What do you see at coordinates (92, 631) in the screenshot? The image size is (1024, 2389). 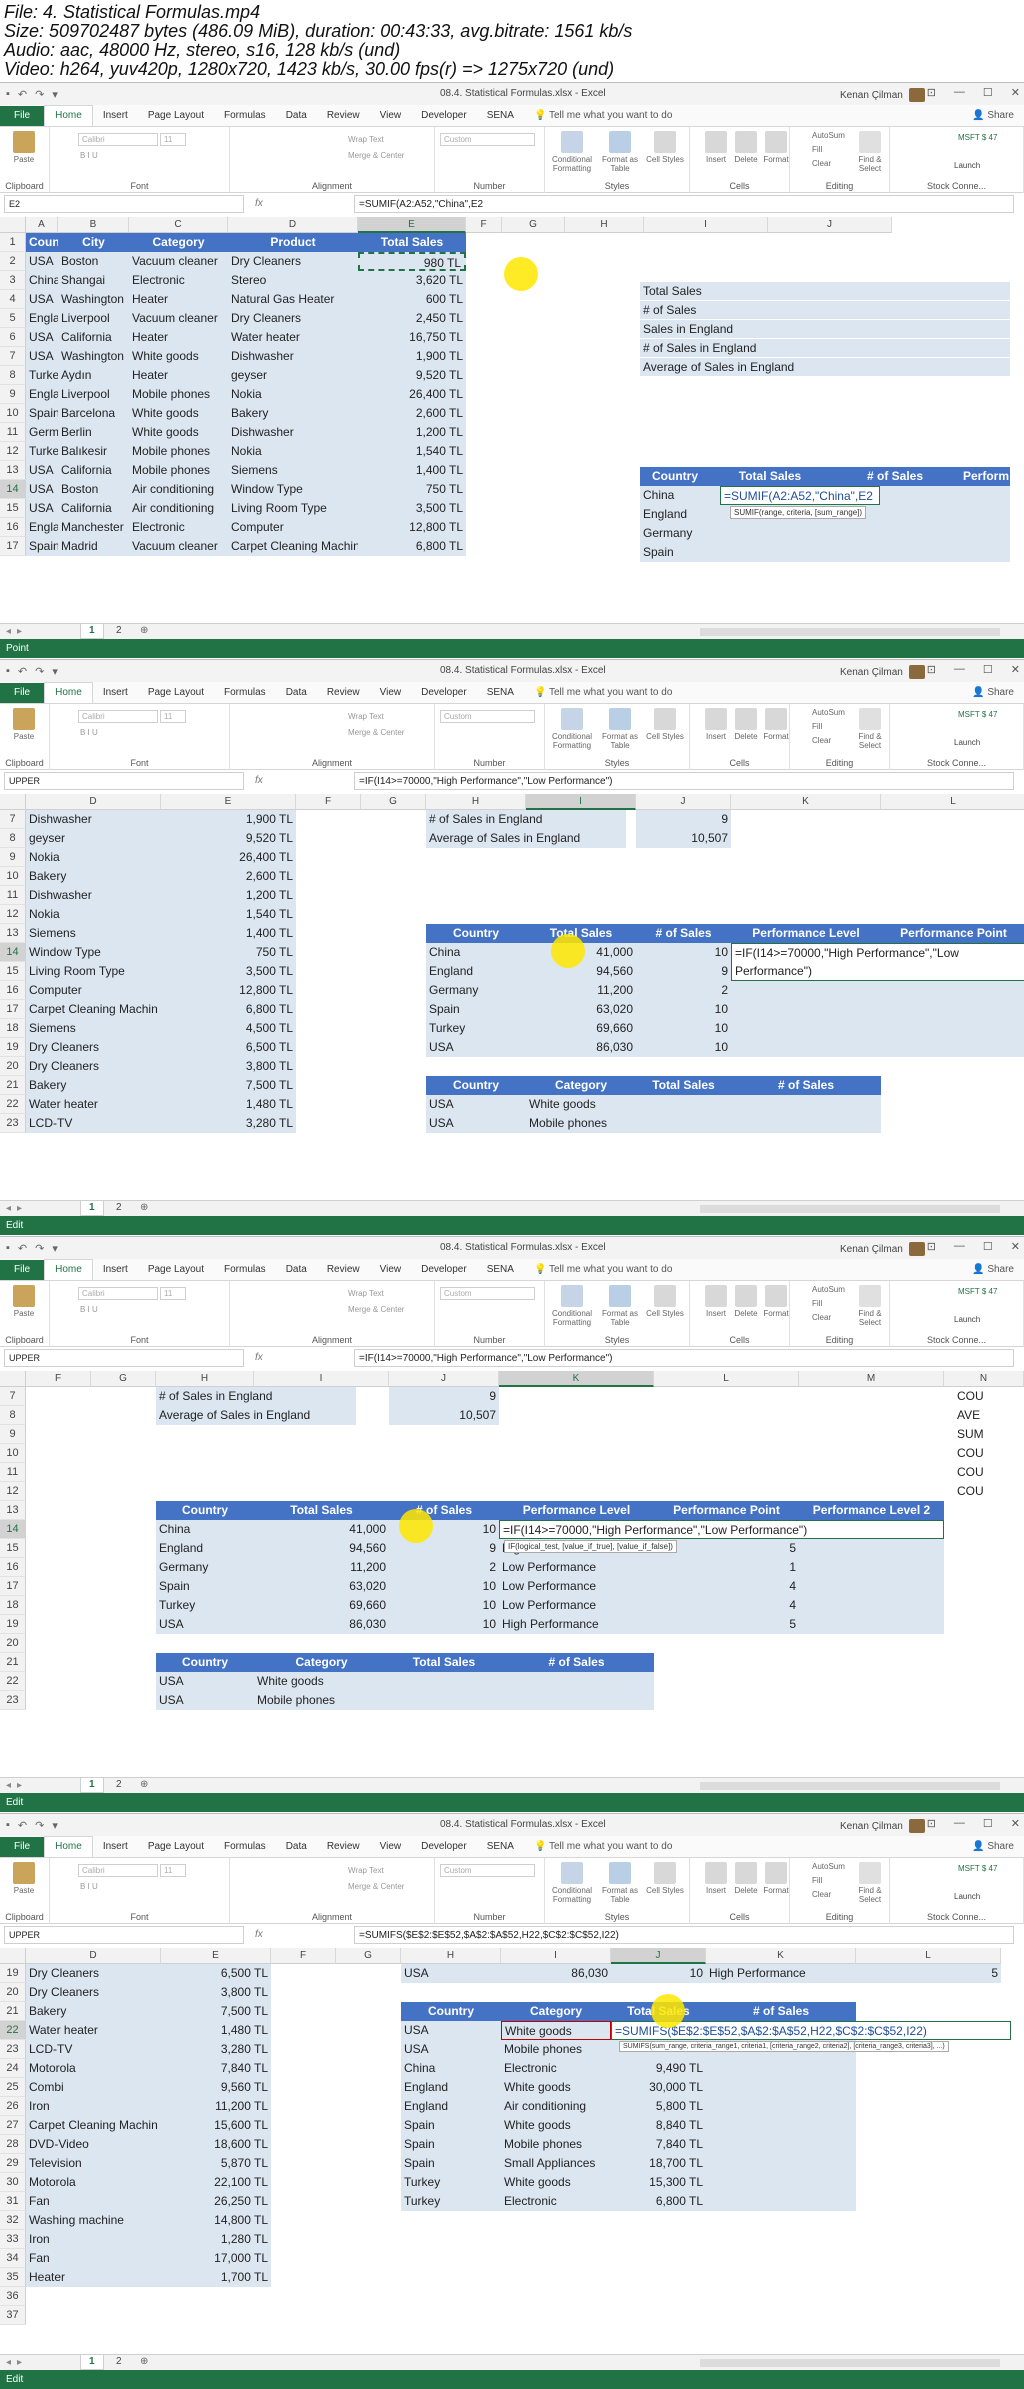 I see `sheet-tab-1: 1` at bounding box center [92, 631].